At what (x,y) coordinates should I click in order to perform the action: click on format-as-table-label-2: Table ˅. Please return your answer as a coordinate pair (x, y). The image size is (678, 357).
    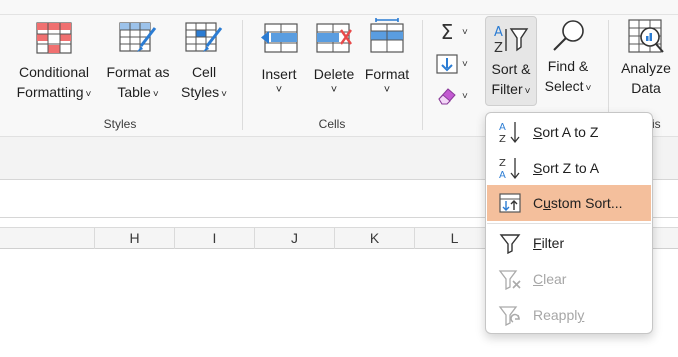
    Looking at the image, I should click on (138, 93).